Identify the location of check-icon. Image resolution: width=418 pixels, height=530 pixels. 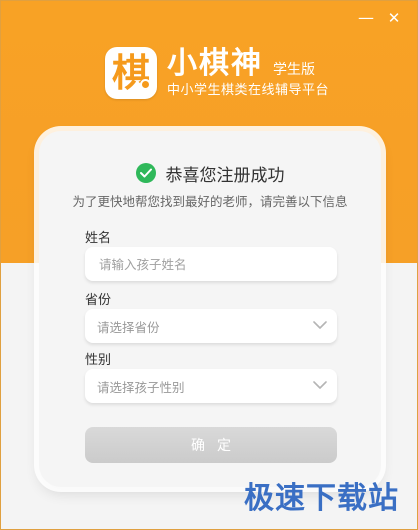
(145, 173).